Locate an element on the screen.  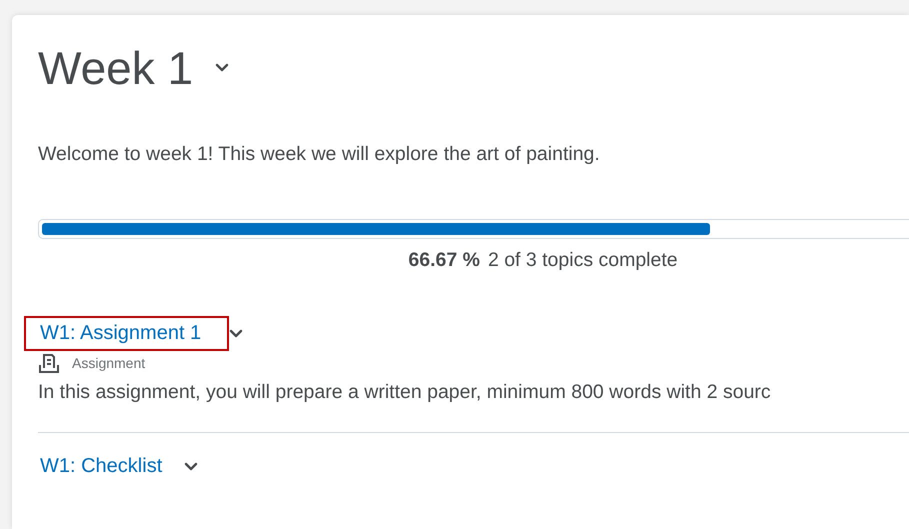
document-tray-icon is located at coordinates (49, 363).